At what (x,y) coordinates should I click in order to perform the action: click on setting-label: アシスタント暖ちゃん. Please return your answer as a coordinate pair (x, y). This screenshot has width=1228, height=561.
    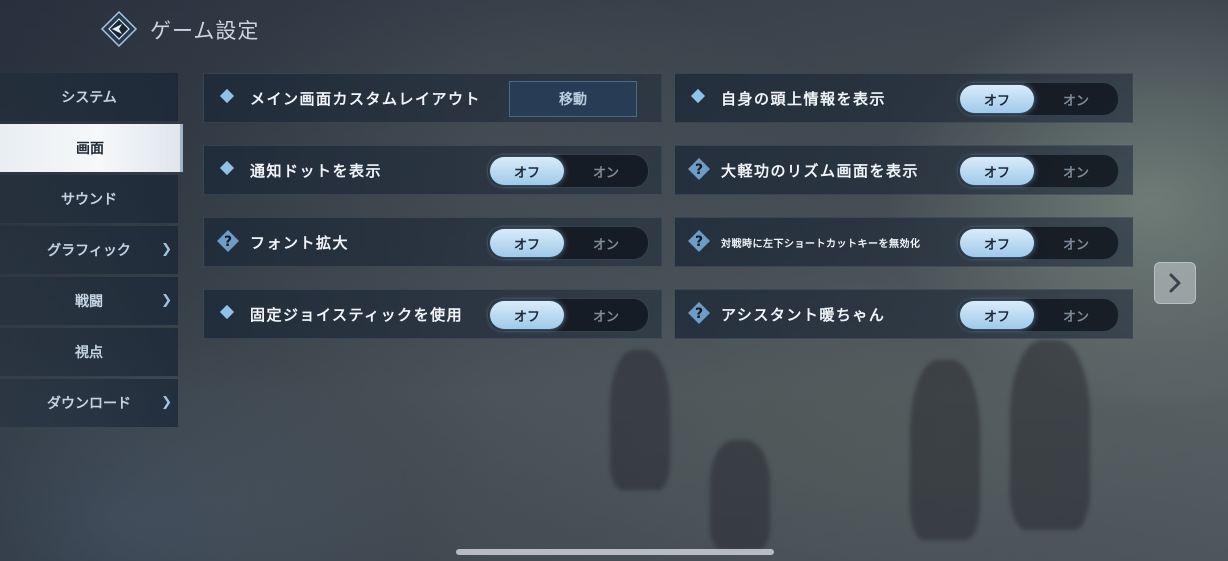
    Looking at the image, I should click on (803, 315).